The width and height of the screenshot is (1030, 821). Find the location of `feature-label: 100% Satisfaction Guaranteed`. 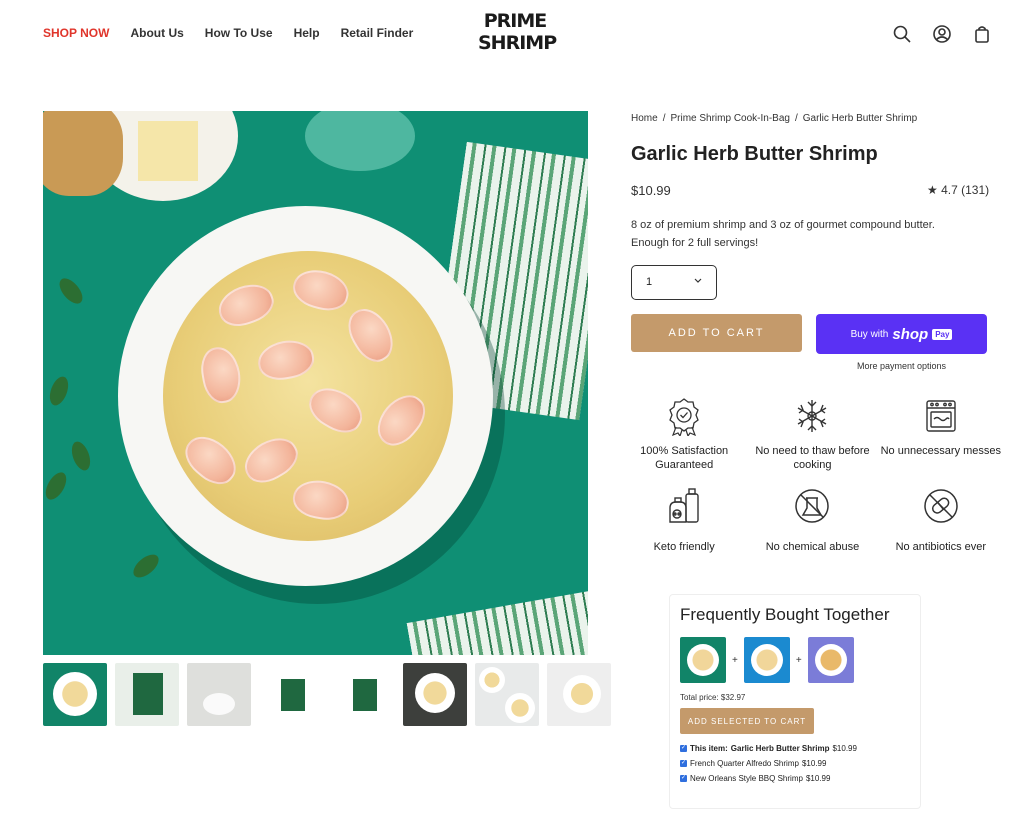

feature-label: 100% Satisfaction Guaranteed is located at coordinates (684, 458).